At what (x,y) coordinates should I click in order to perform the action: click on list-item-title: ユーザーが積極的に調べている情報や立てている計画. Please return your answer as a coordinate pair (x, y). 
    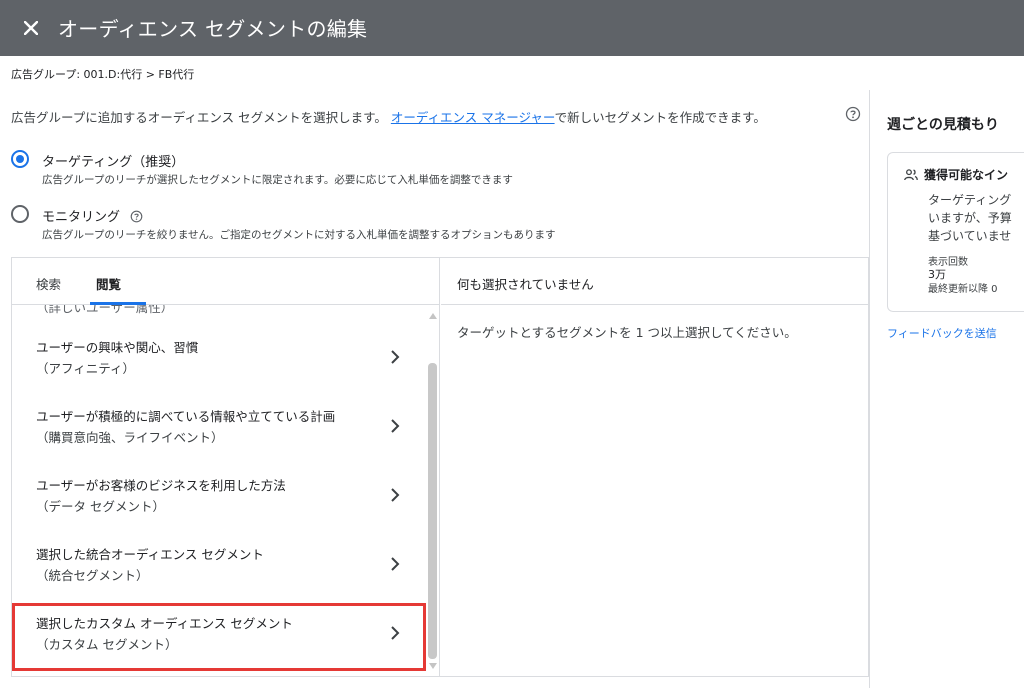
    Looking at the image, I should click on (186, 416).